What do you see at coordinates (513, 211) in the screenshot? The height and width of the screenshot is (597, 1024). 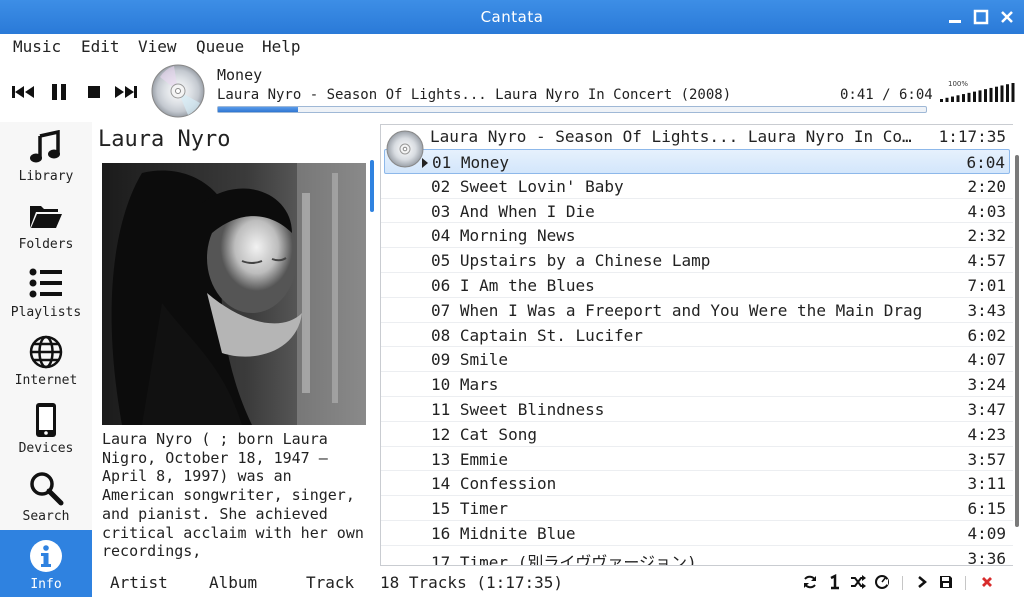 I see `track-title: 03 And When I Die` at bounding box center [513, 211].